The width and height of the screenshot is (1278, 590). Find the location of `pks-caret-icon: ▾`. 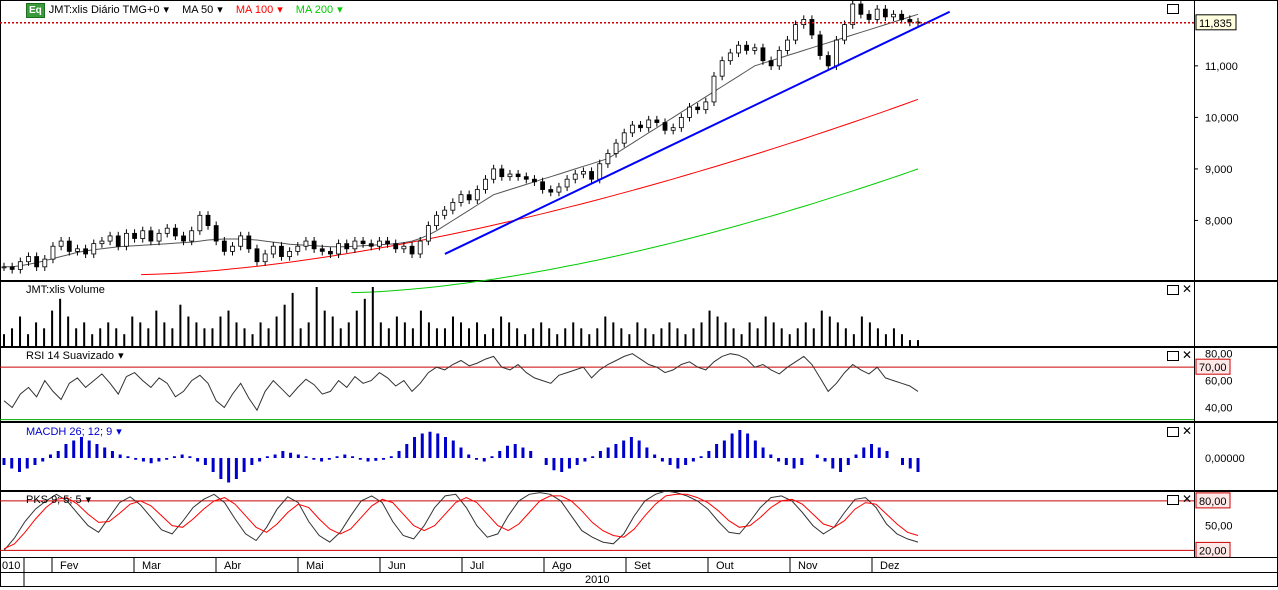

pks-caret-icon: ▾ is located at coordinates (89, 500).